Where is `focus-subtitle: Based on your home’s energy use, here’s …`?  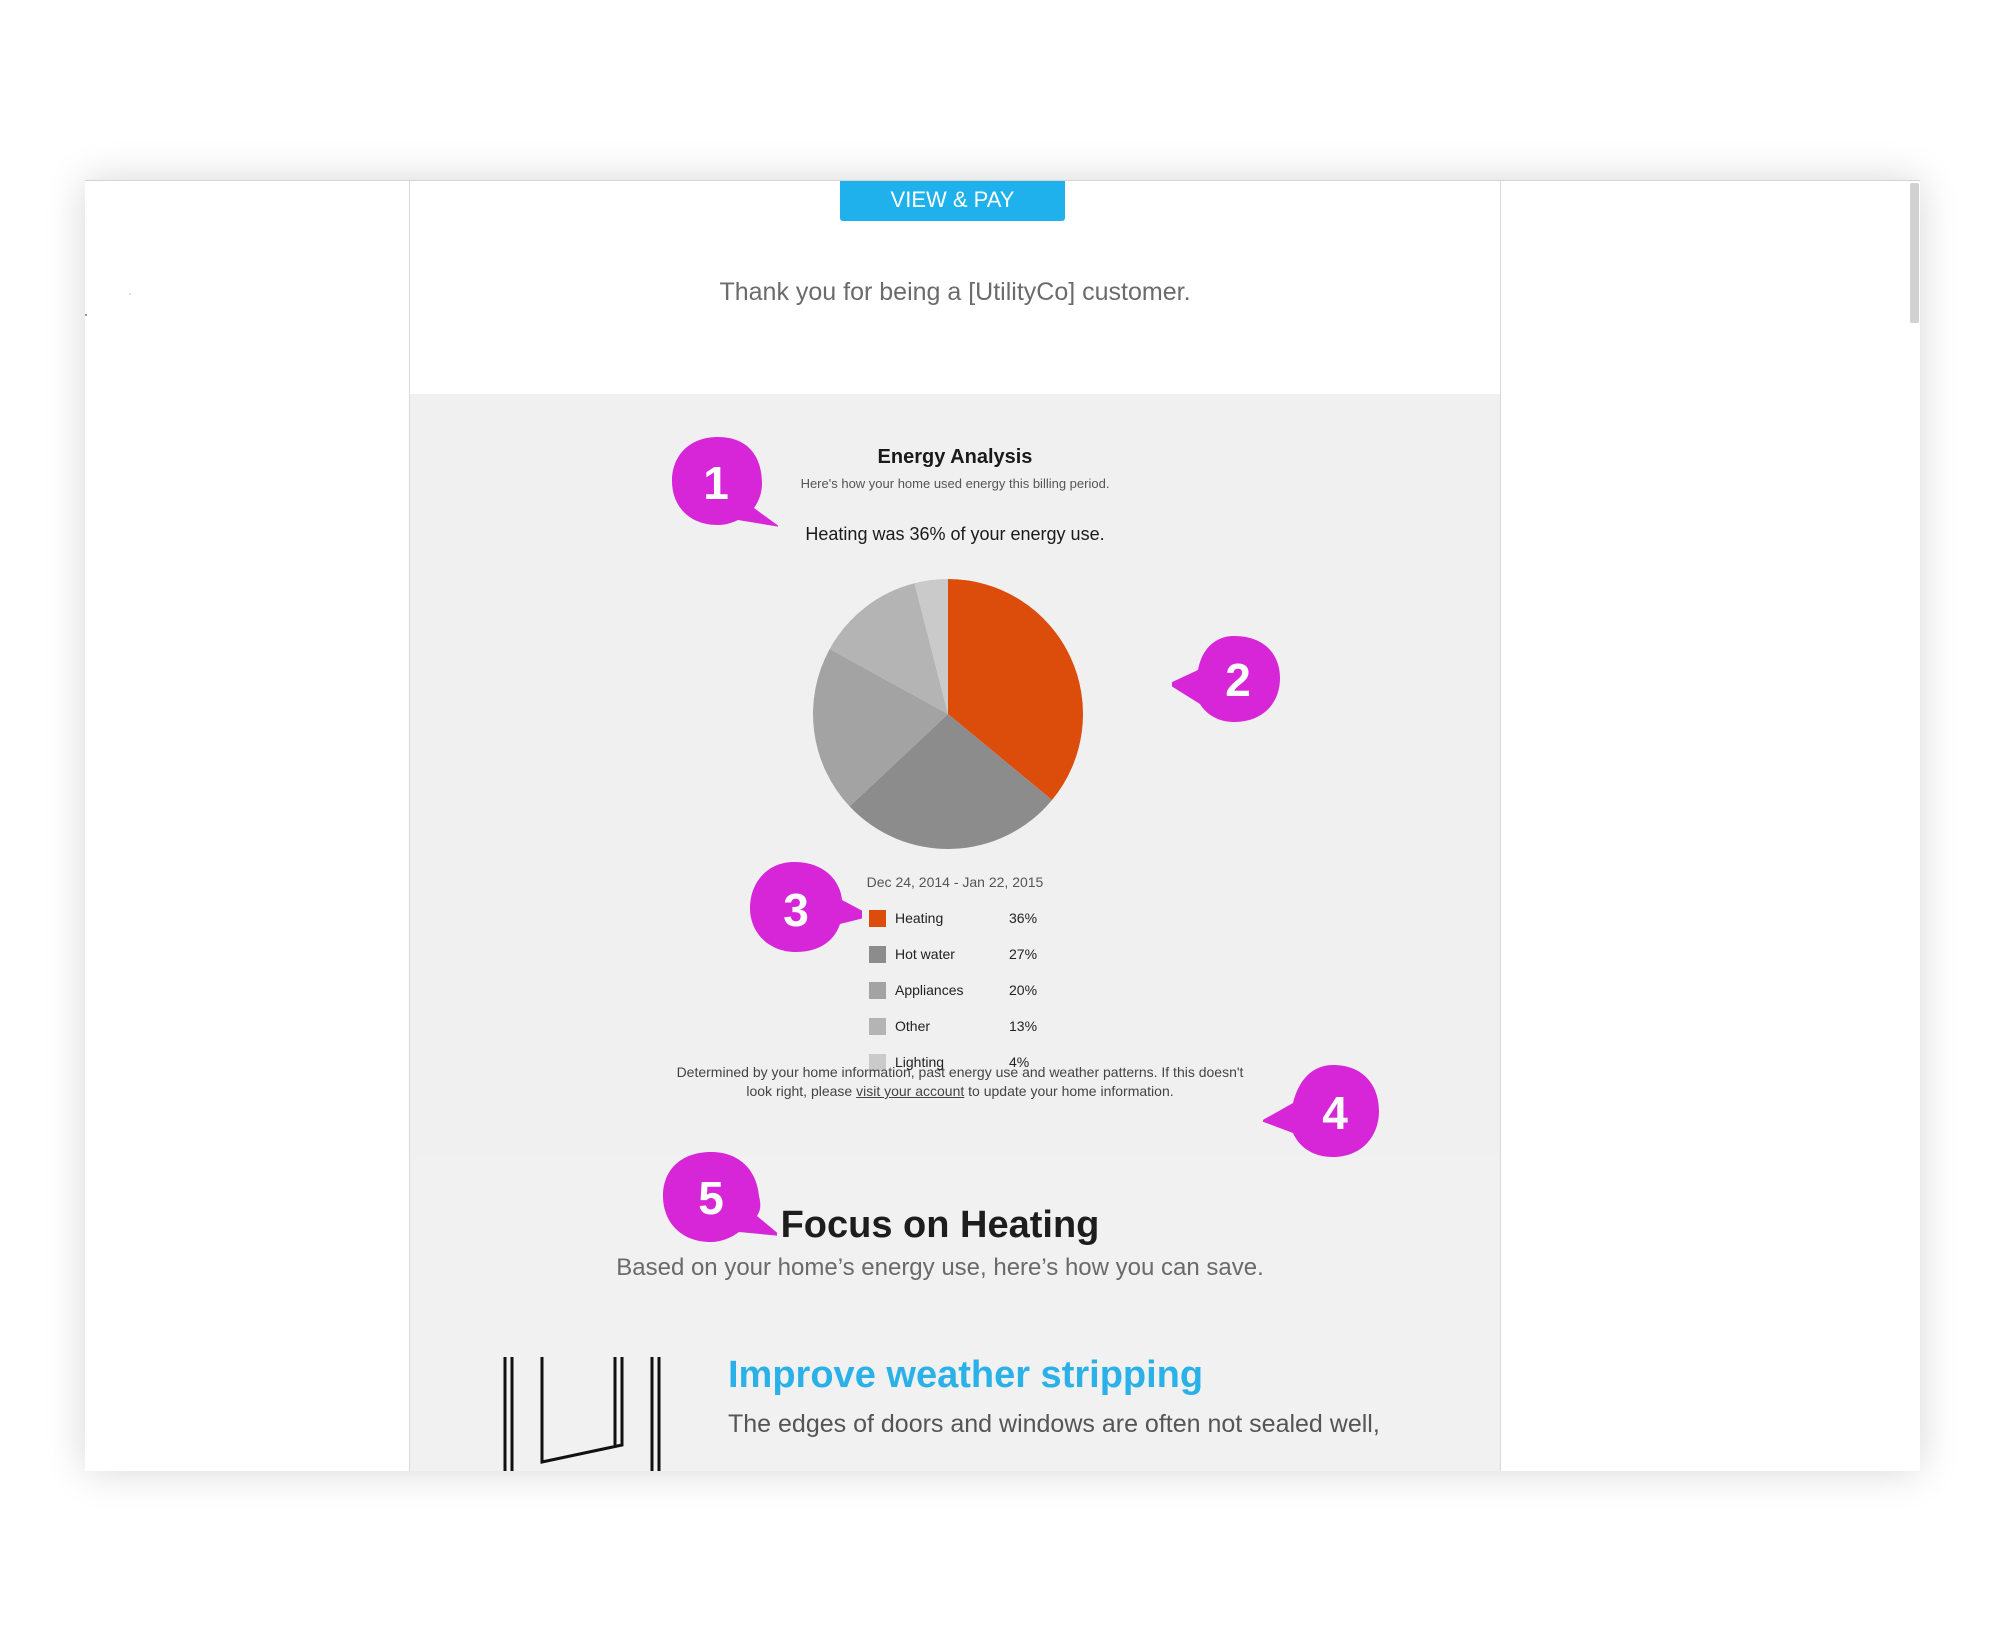
focus-subtitle: Based on your home’s energy use, here’s … is located at coordinates (940, 1267).